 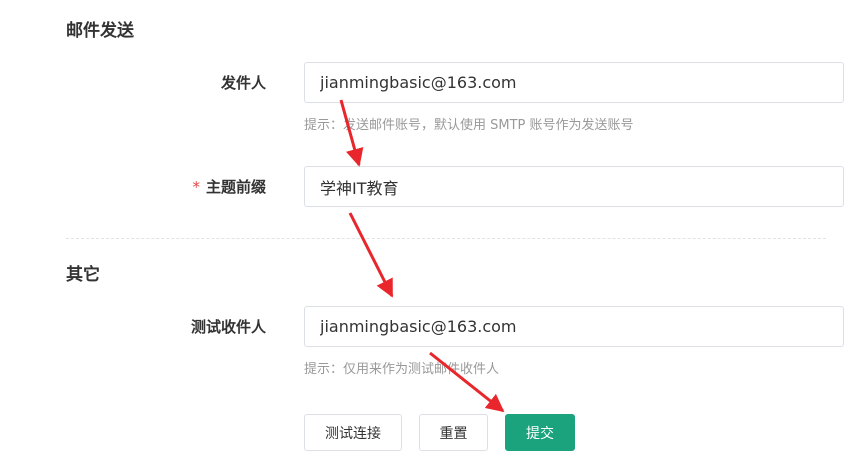 What do you see at coordinates (453, 432) in the screenshot?
I see `reset-button: 重置` at bounding box center [453, 432].